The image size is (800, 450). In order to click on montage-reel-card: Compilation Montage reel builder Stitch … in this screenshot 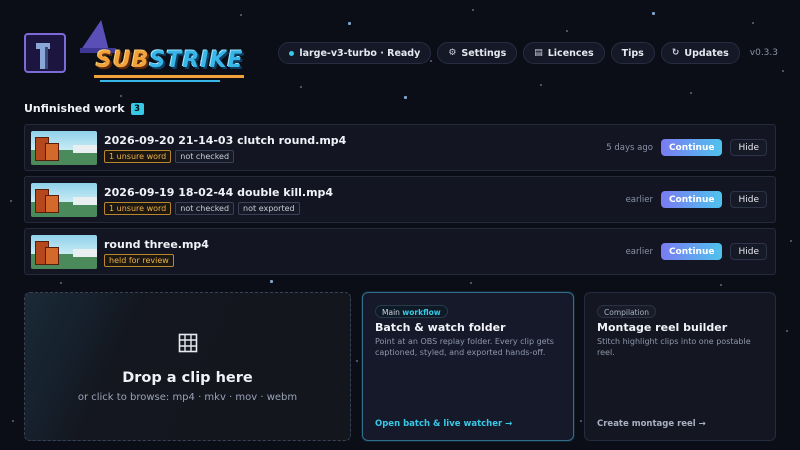, I will do `click(680, 366)`.